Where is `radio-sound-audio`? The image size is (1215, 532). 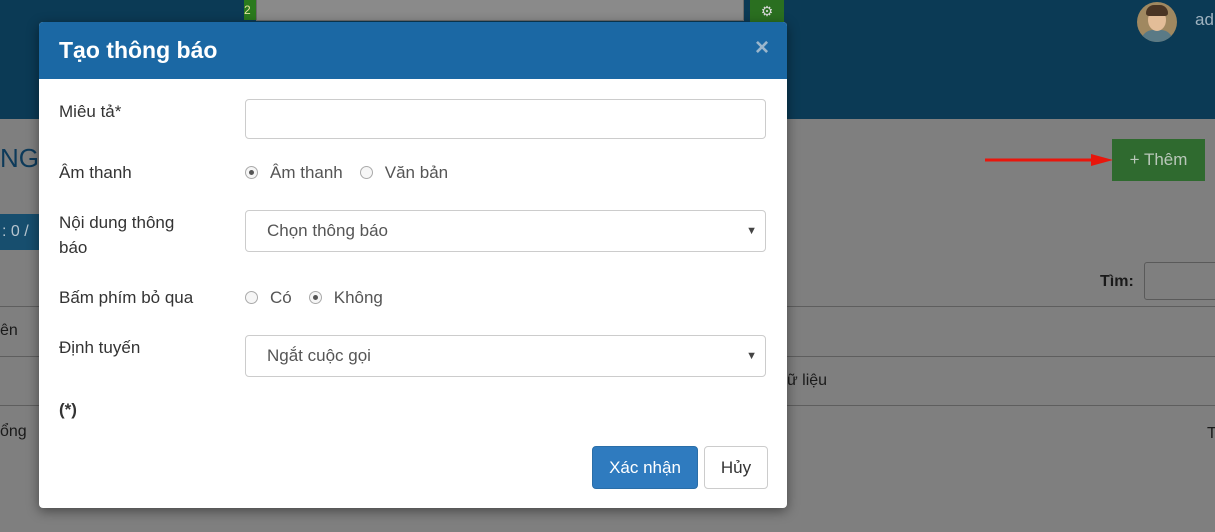
radio-sound-audio is located at coordinates (251, 172).